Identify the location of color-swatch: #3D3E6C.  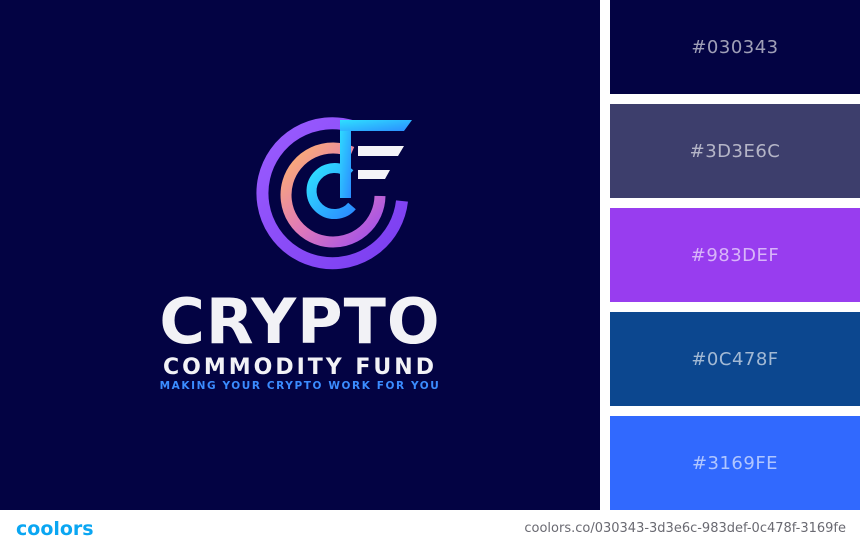
(735, 151).